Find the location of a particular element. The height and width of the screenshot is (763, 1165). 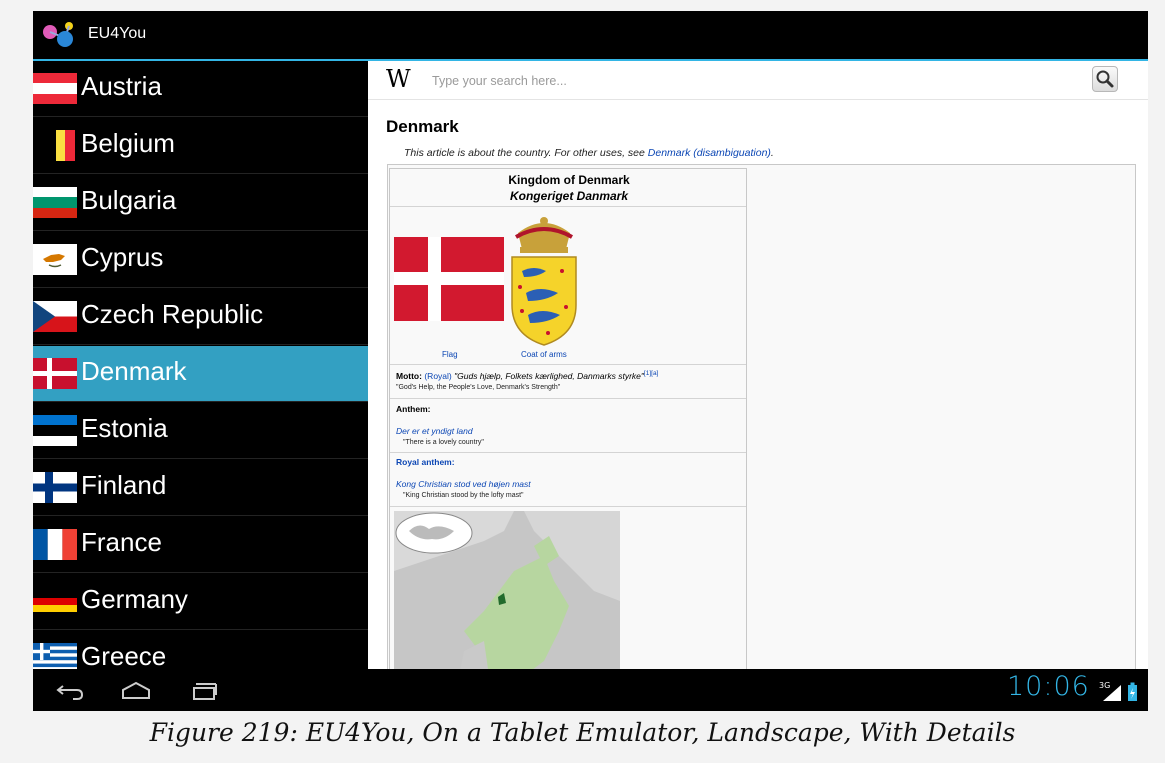

list-item-label: Czech Republic is located at coordinates (172, 314).